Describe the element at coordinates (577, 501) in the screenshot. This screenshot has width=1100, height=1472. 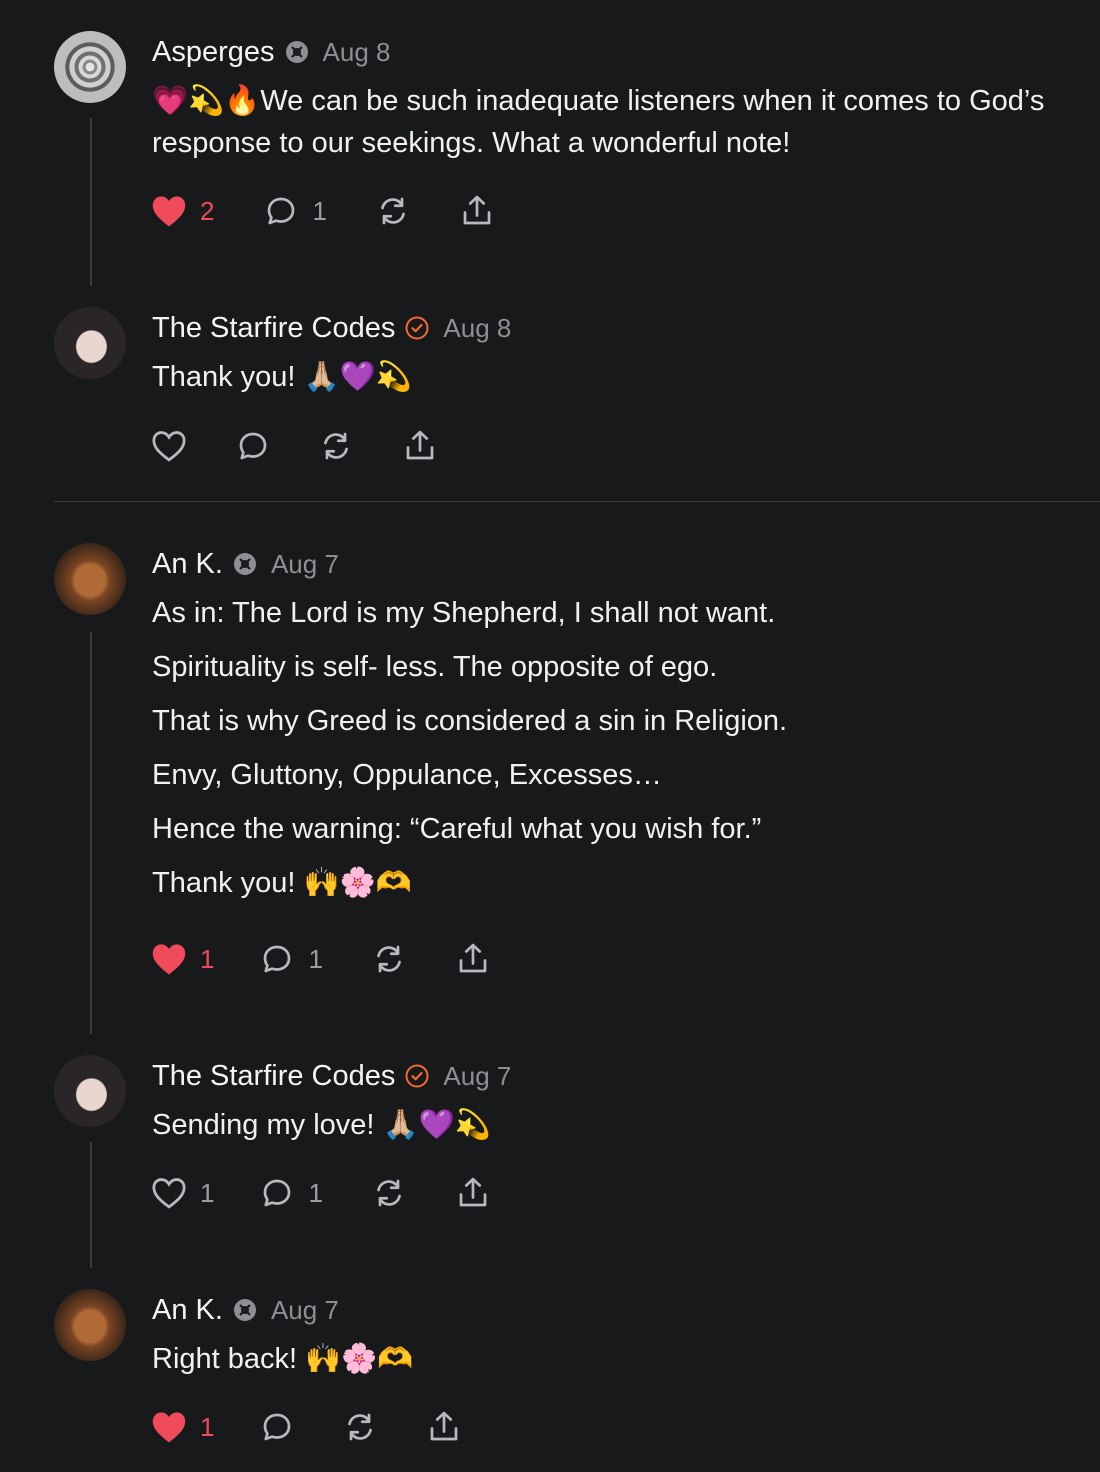
I see `divider` at that location.